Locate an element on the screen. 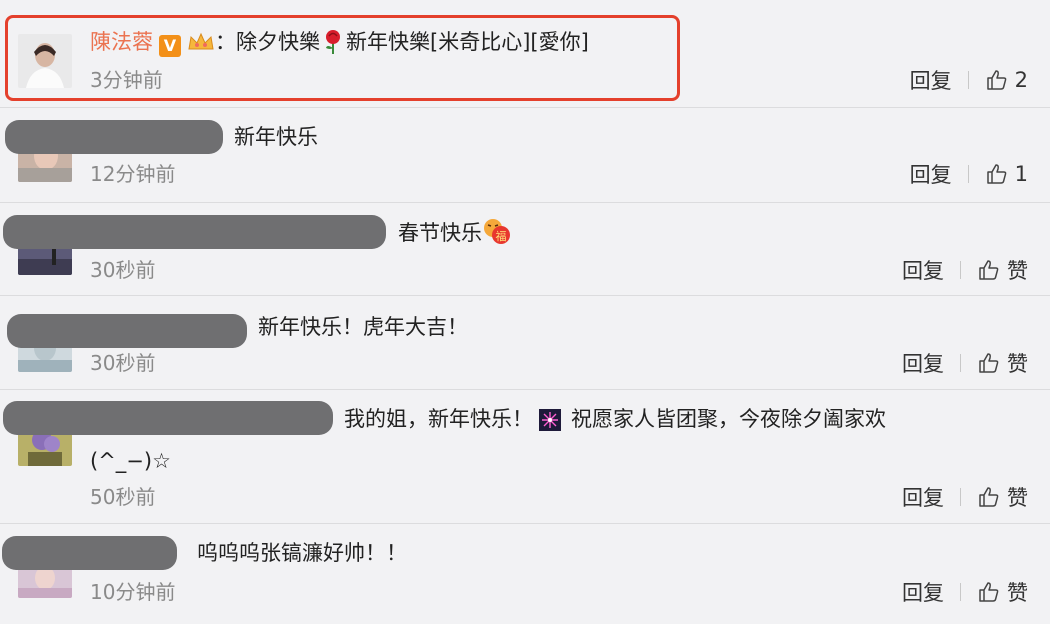 This screenshot has height=624, width=1050. comment-text: 新年快乐！虎年大吉！ is located at coordinates (363, 327).